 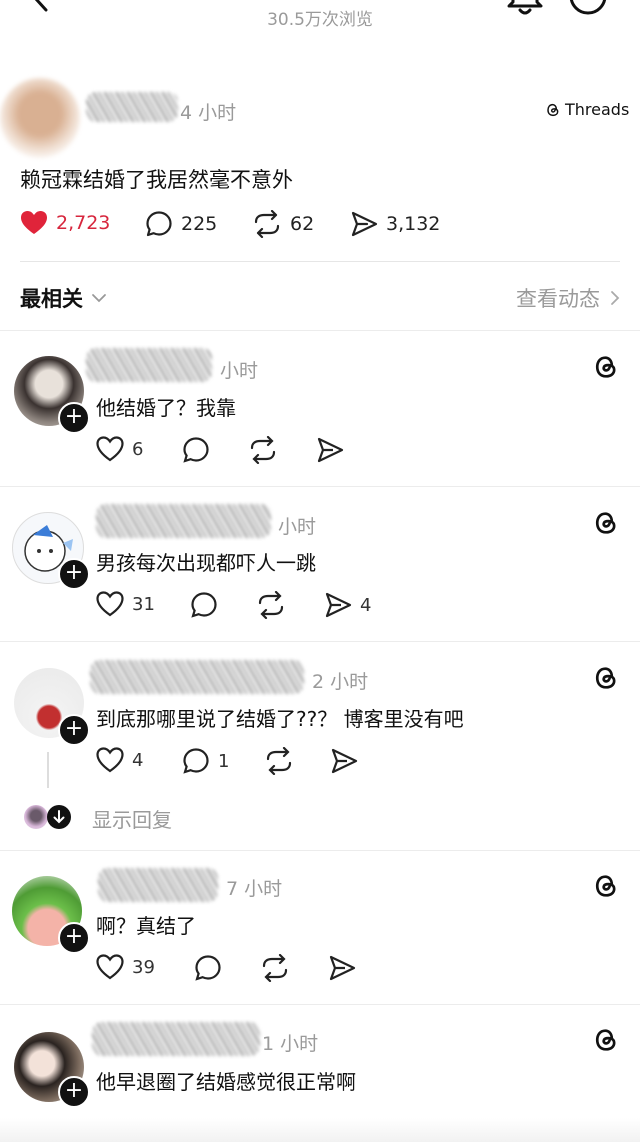 What do you see at coordinates (99, 298) in the screenshot?
I see `chevron-down-icon` at bounding box center [99, 298].